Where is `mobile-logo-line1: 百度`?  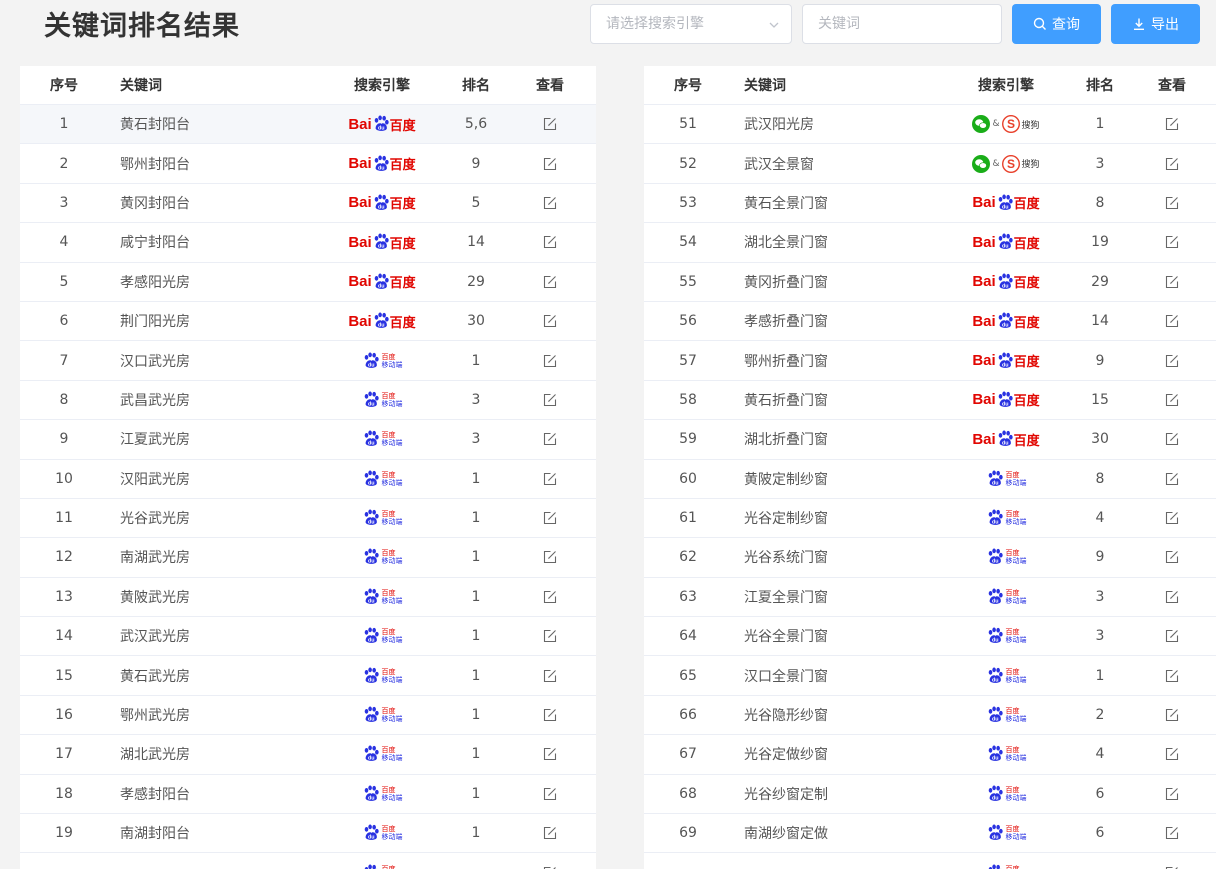
mobile-logo-line1: 百度 is located at coordinates (1012, 514).